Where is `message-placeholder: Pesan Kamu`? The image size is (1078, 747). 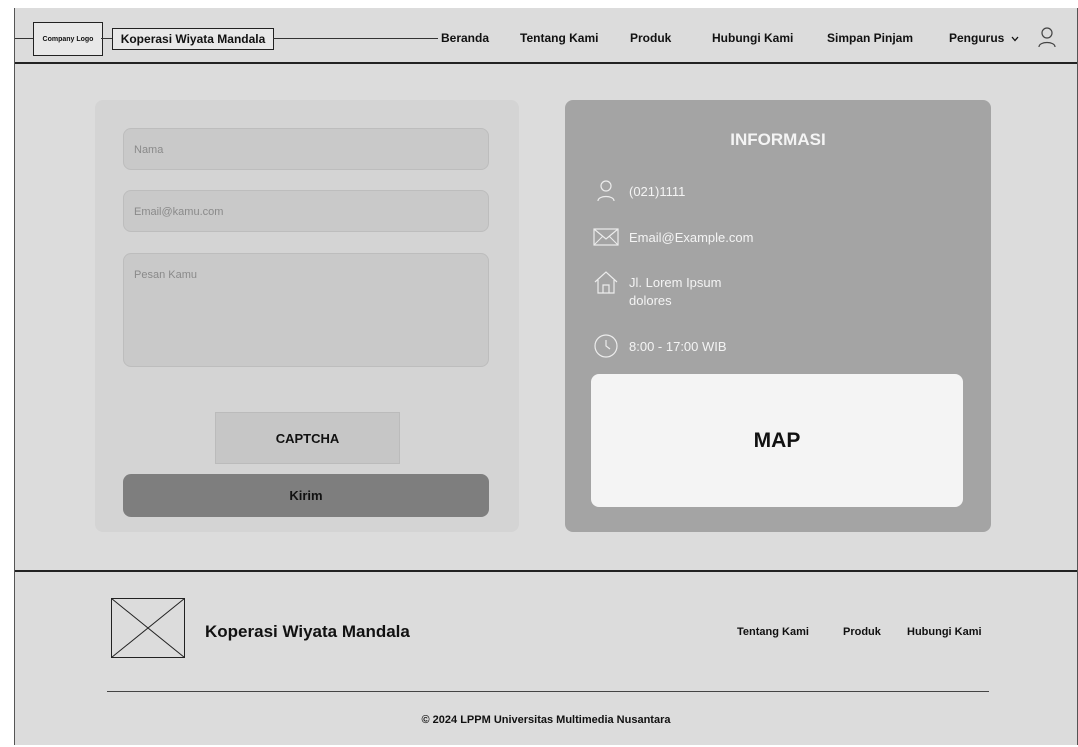 message-placeholder: Pesan Kamu is located at coordinates (165, 275).